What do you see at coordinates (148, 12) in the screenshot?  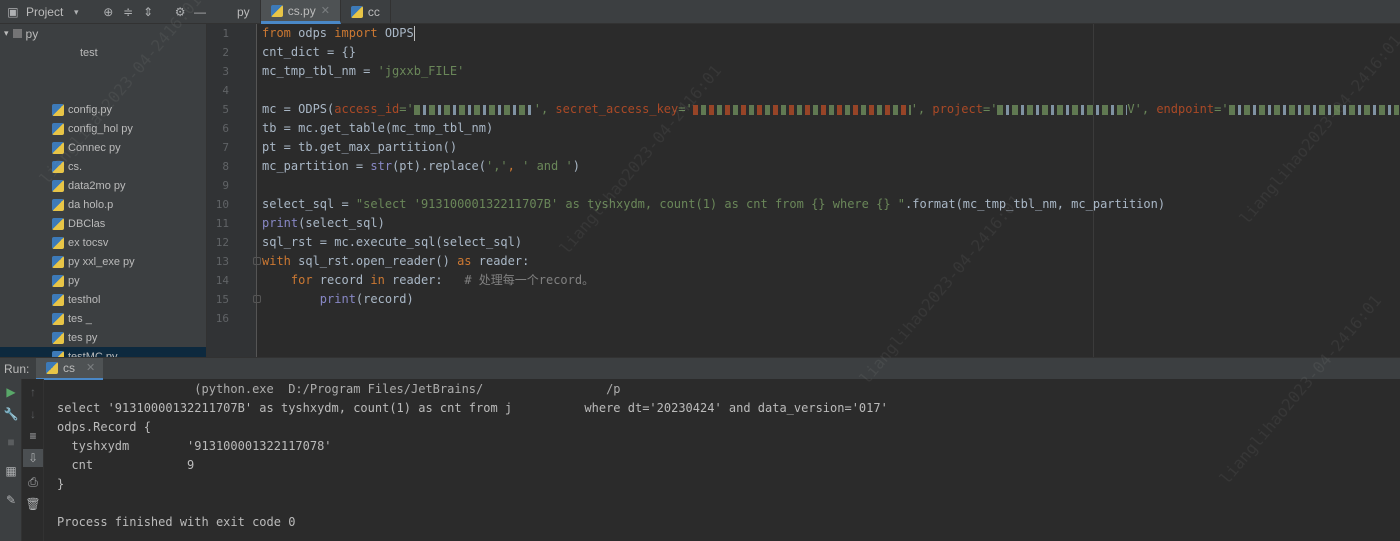 I see `expand-all-icon: ⇕` at bounding box center [148, 12].